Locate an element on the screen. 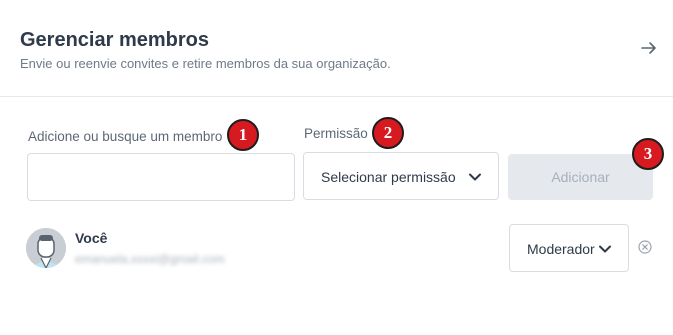  arrow-right-icon is located at coordinates (649, 48).